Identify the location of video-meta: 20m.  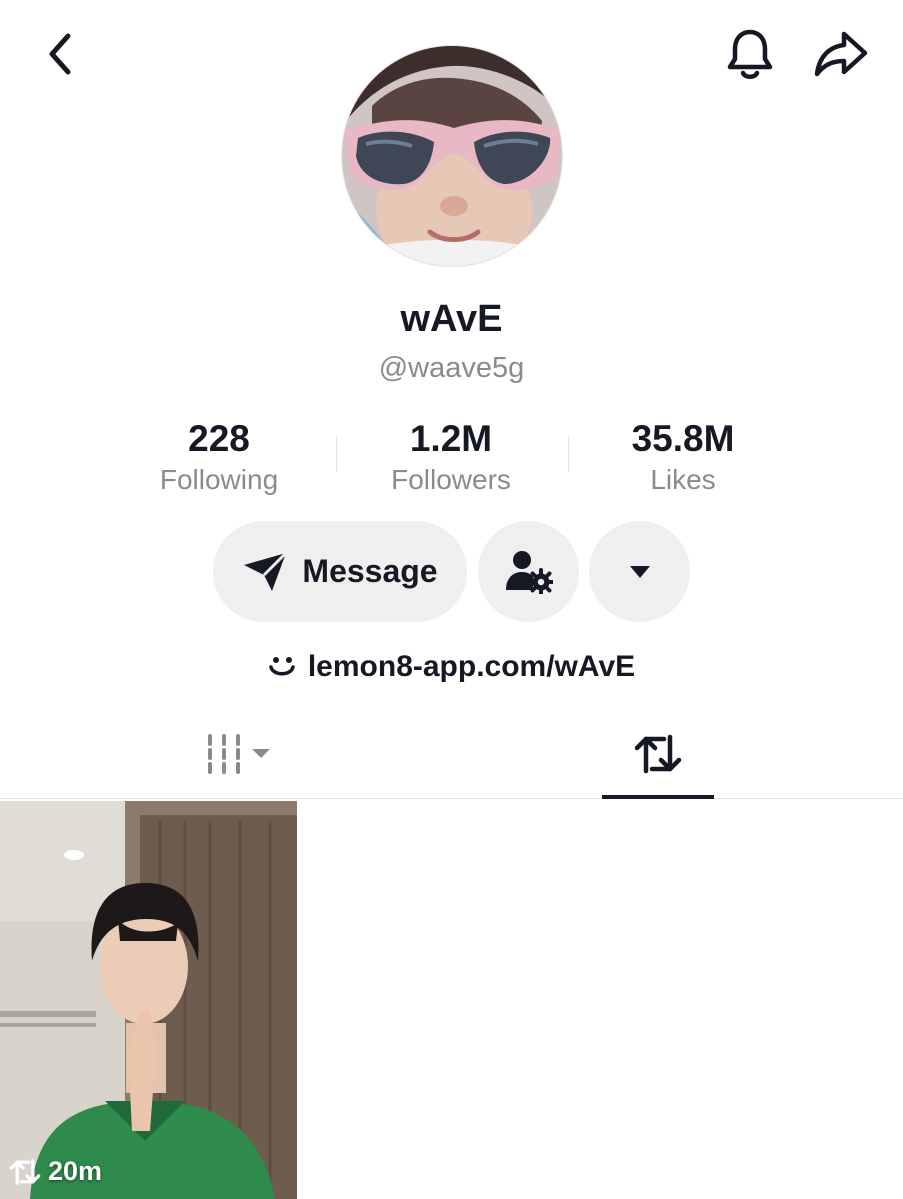
(55, 1171).